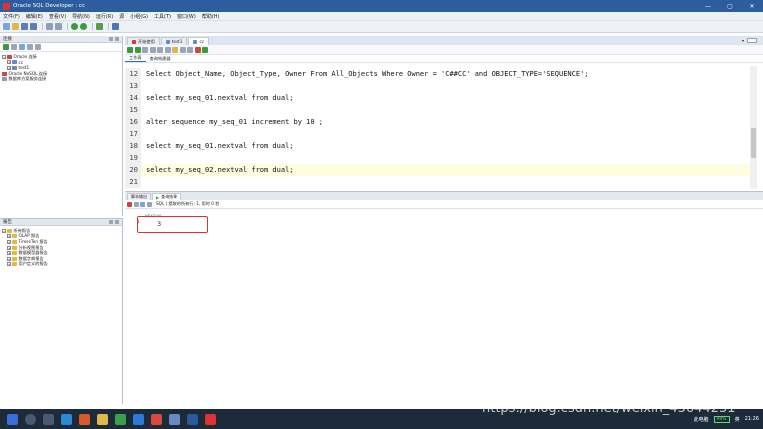  I want to click on run-script-icon, so click(137, 49).